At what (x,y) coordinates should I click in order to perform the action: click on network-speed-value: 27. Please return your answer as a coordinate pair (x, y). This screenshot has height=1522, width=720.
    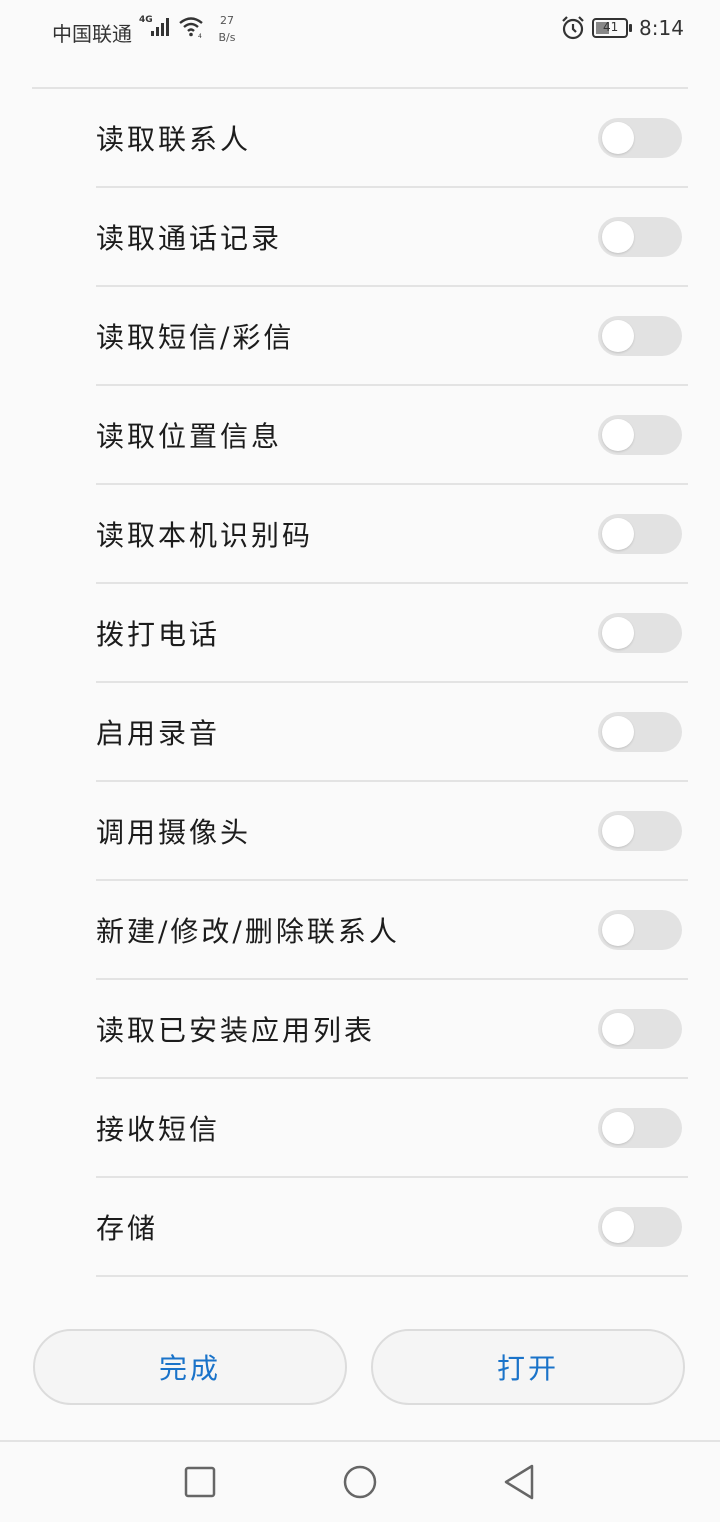
    Looking at the image, I should click on (227, 20).